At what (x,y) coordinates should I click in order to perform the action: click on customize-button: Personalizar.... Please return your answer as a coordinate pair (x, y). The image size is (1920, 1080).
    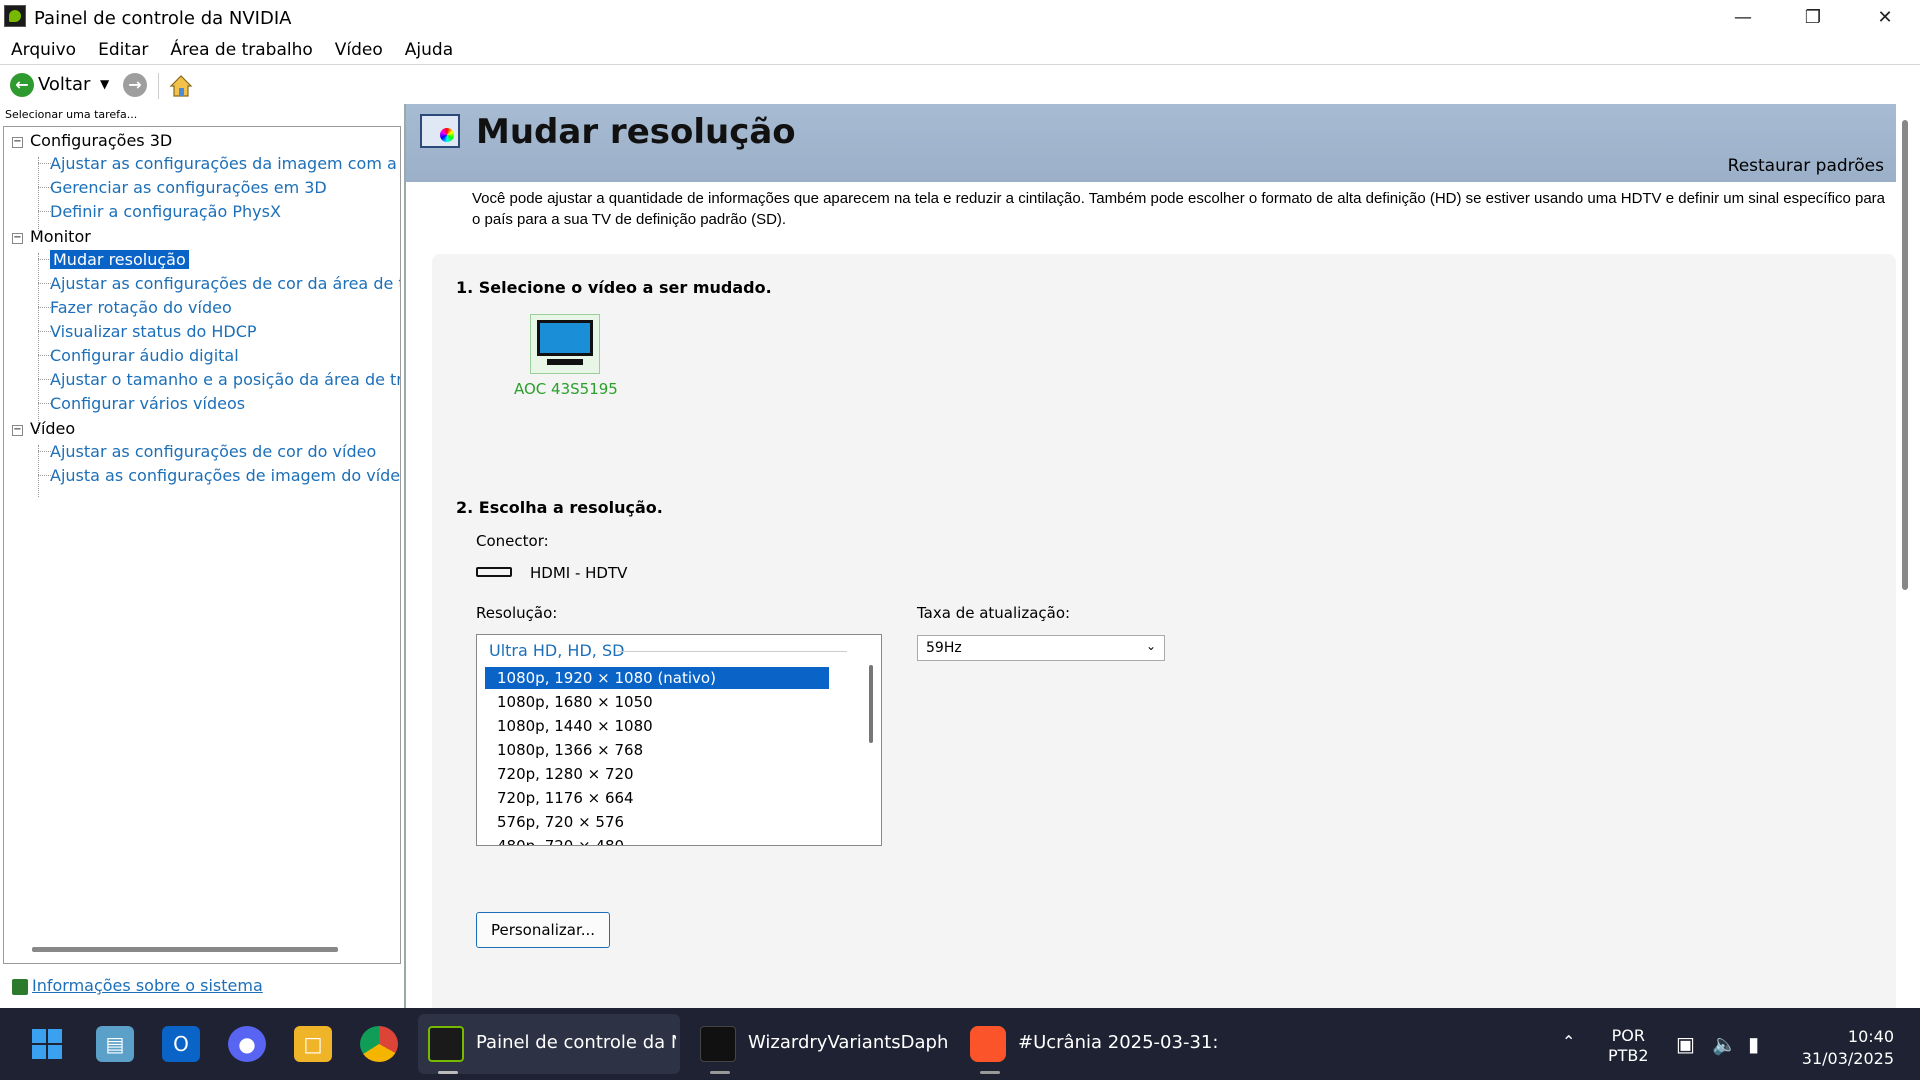
    Looking at the image, I should click on (543, 930).